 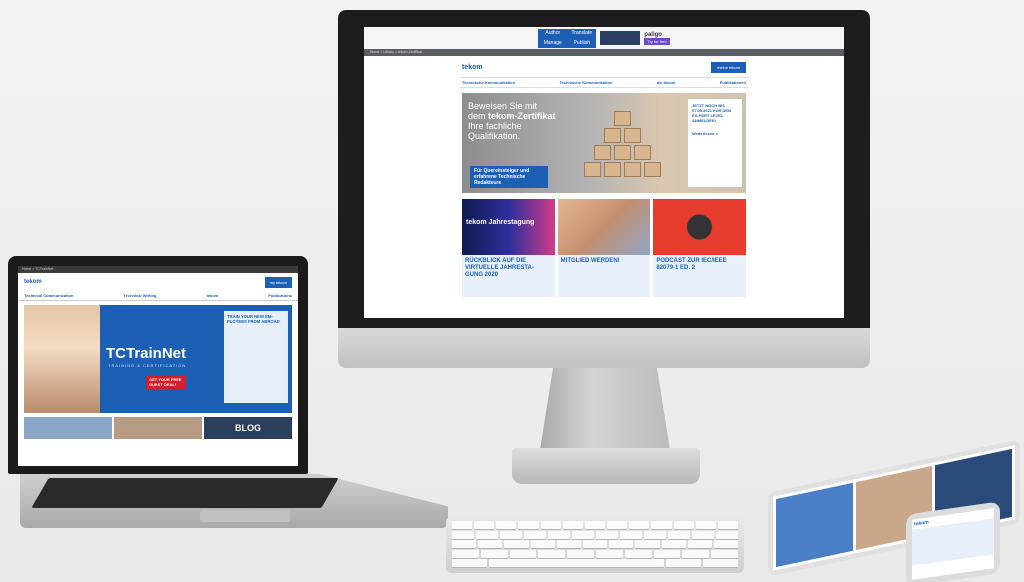 What do you see at coordinates (553, 33) in the screenshot?
I see `ad-grid-item: Author` at bounding box center [553, 33].